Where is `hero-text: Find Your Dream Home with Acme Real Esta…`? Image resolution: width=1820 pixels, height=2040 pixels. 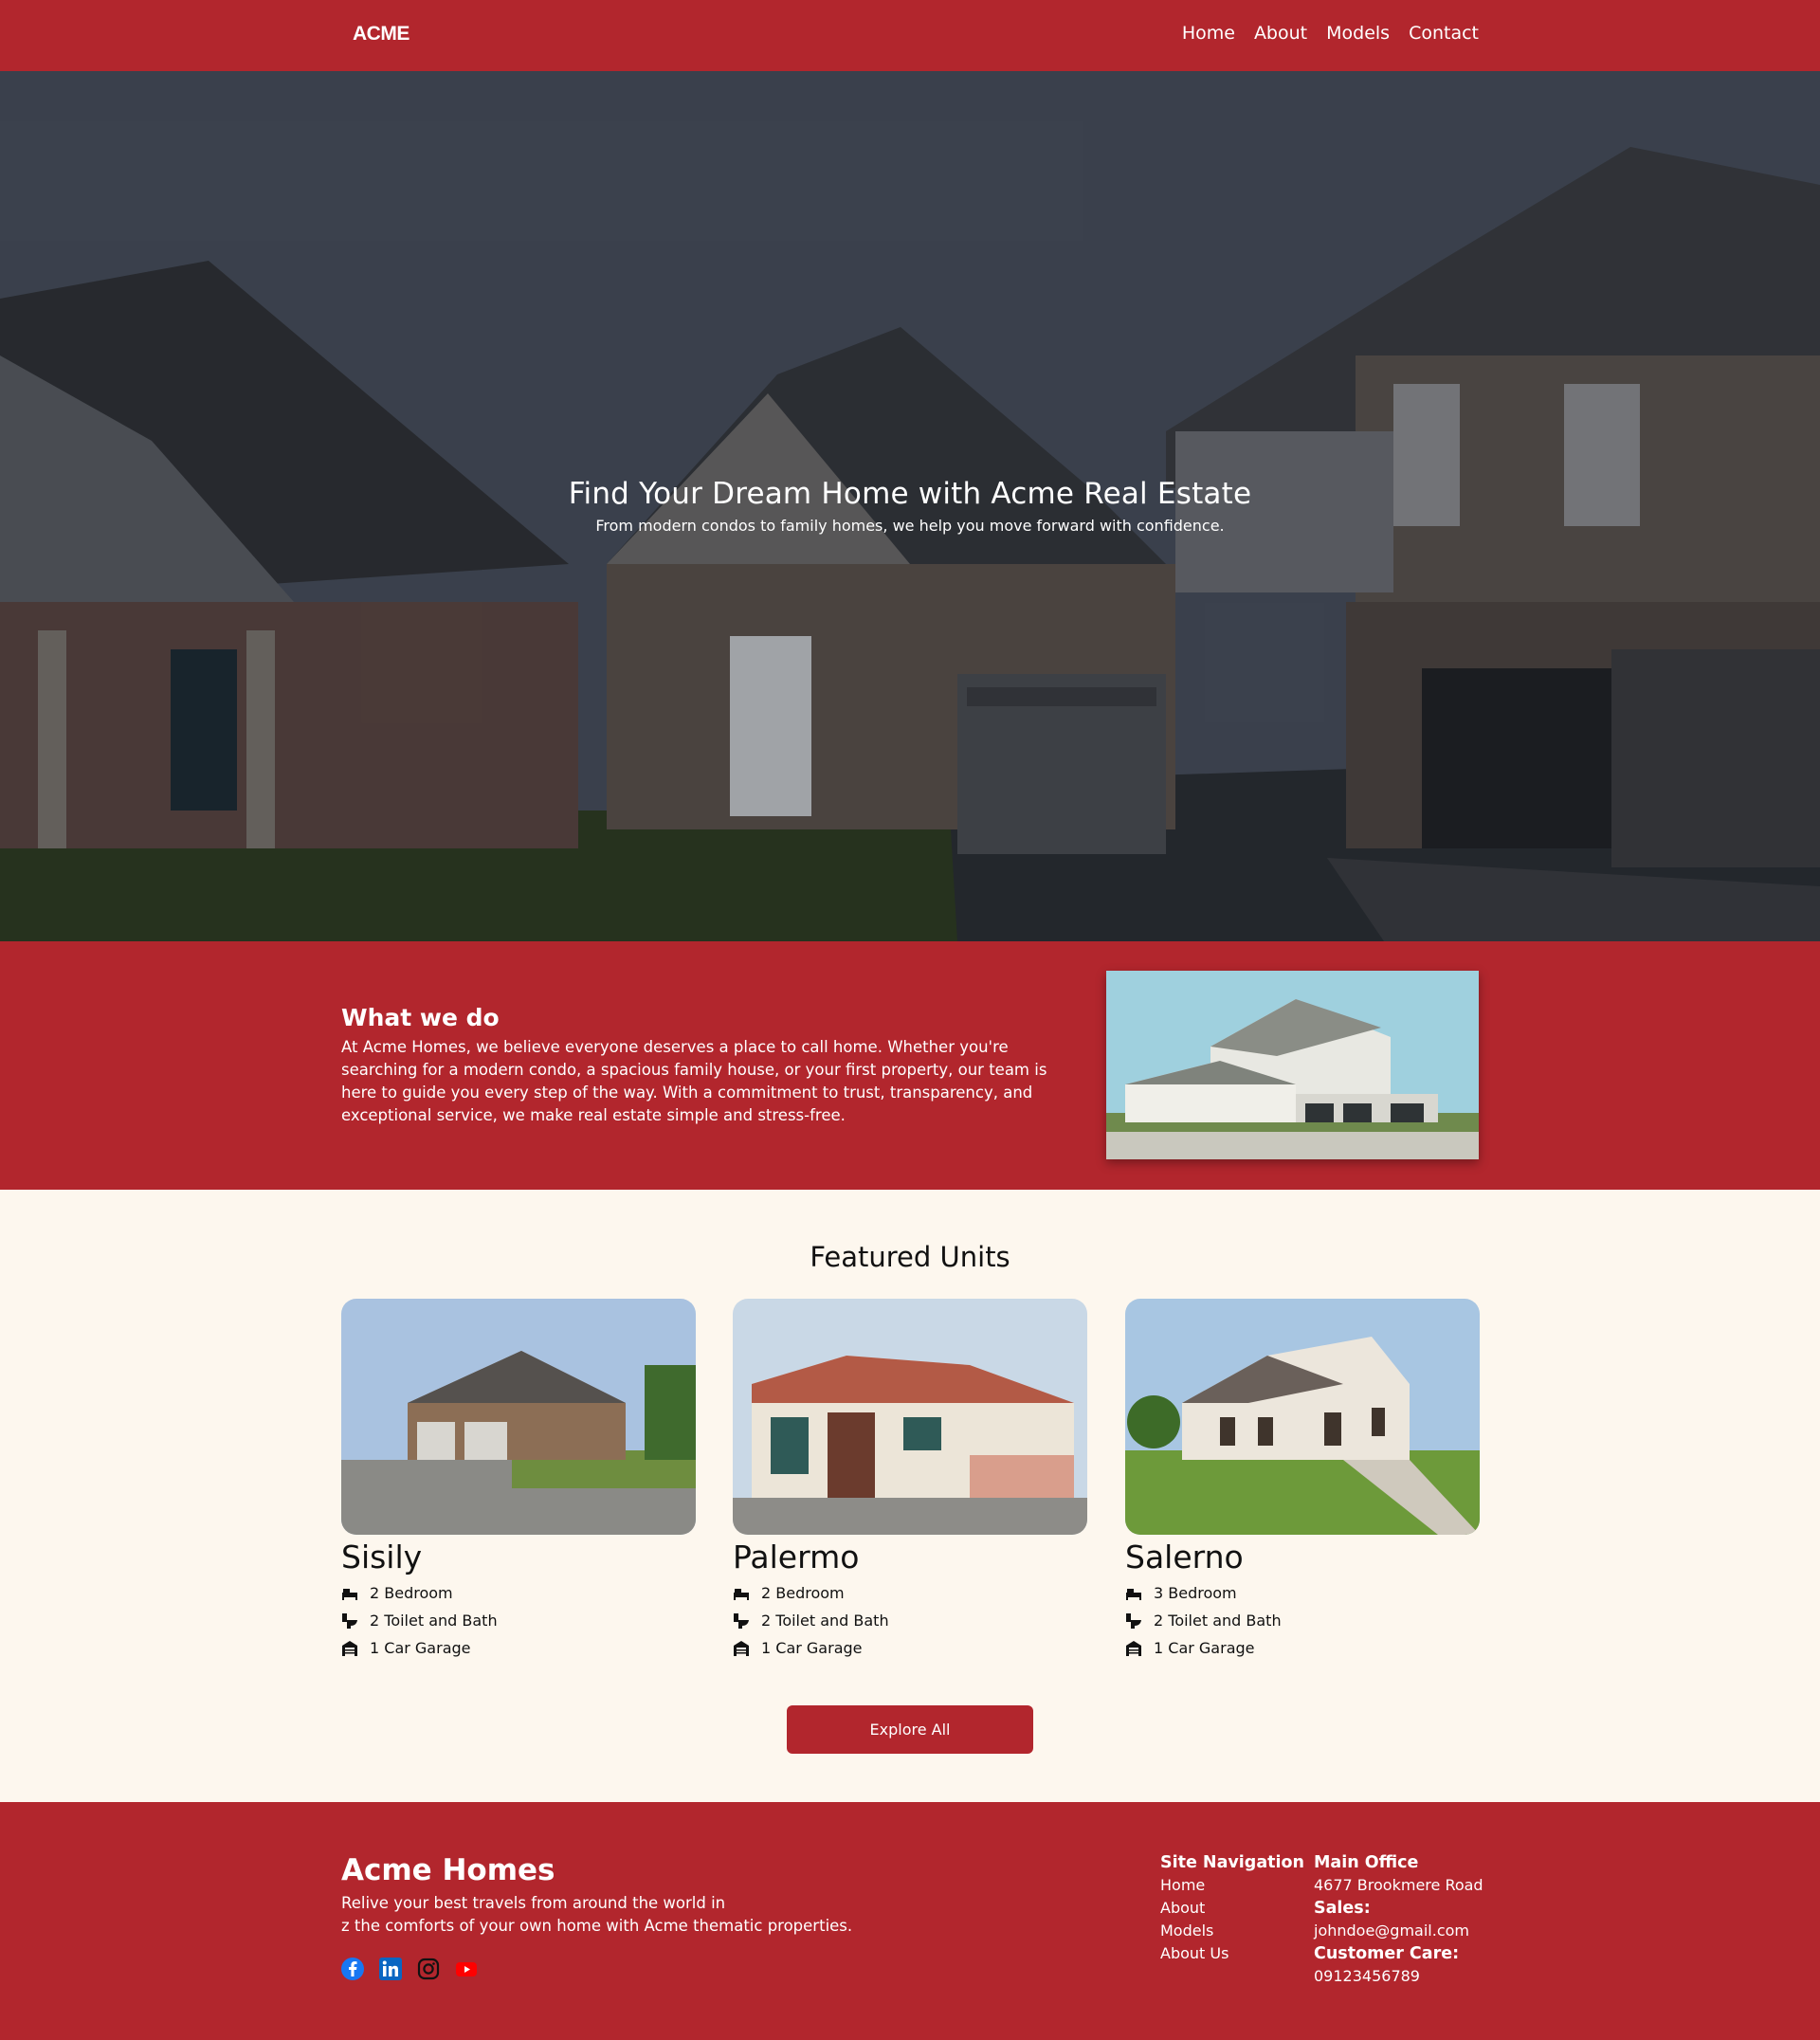 hero-text: Find Your Dream Home with Acme Real Esta… is located at coordinates (910, 506).